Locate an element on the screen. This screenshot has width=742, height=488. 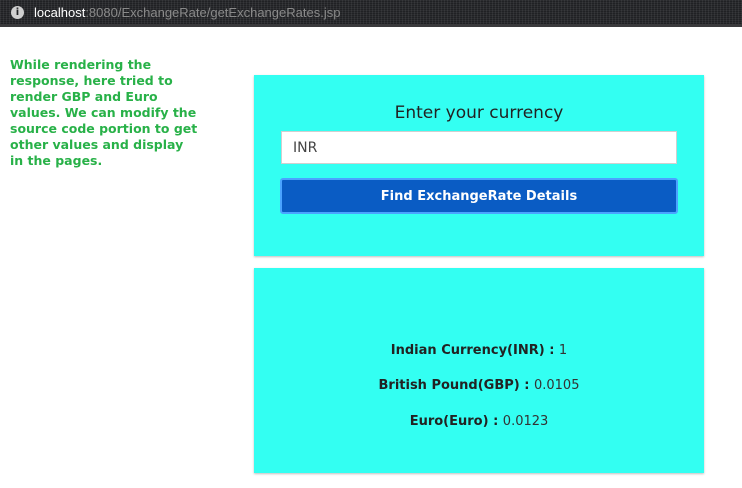
result-gbp: British Pound(GBP) : 0.0105 is located at coordinates (479, 385).